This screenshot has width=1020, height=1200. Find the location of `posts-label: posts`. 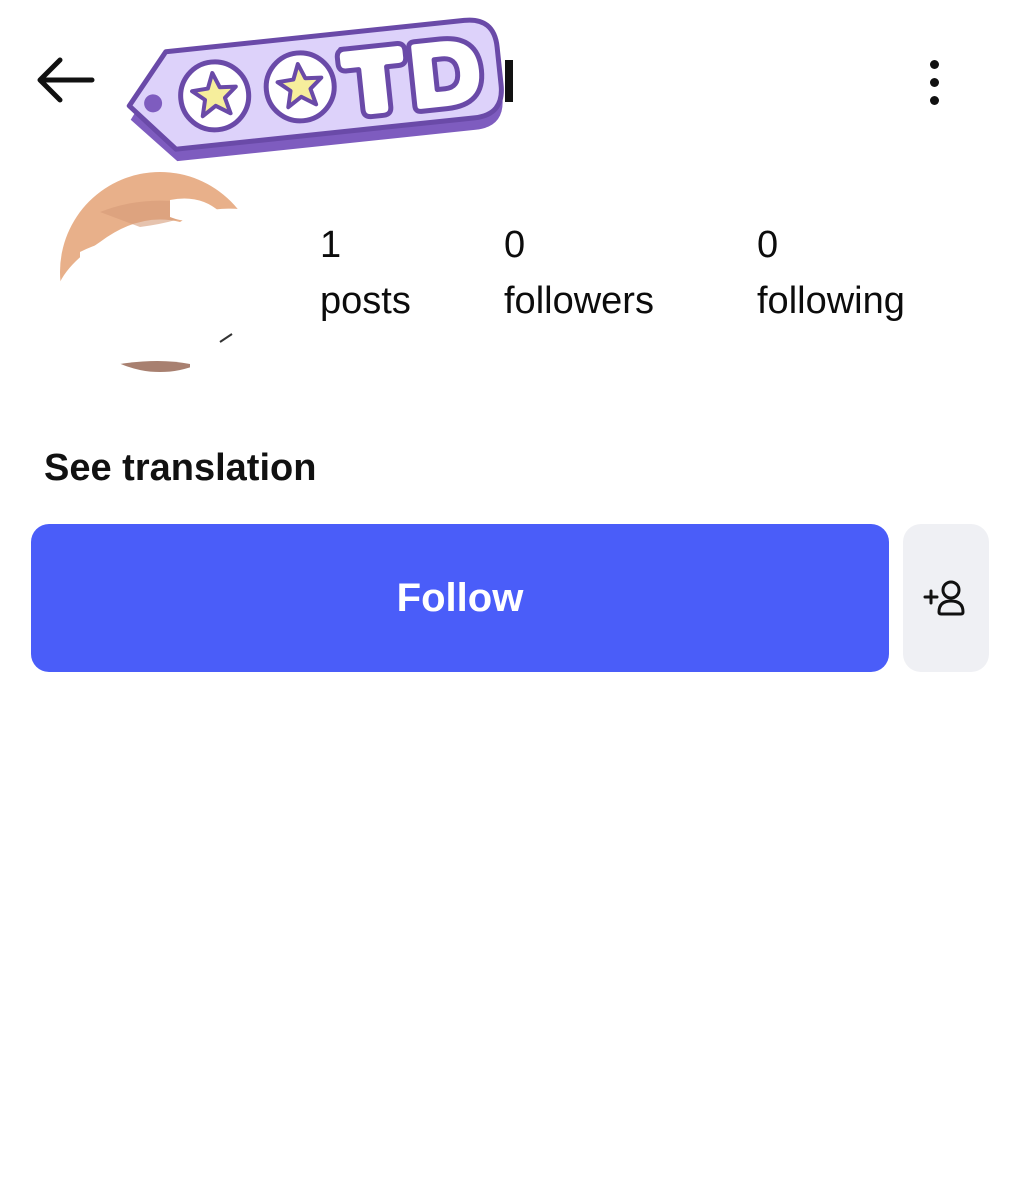

posts-label: posts is located at coordinates (365, 301).